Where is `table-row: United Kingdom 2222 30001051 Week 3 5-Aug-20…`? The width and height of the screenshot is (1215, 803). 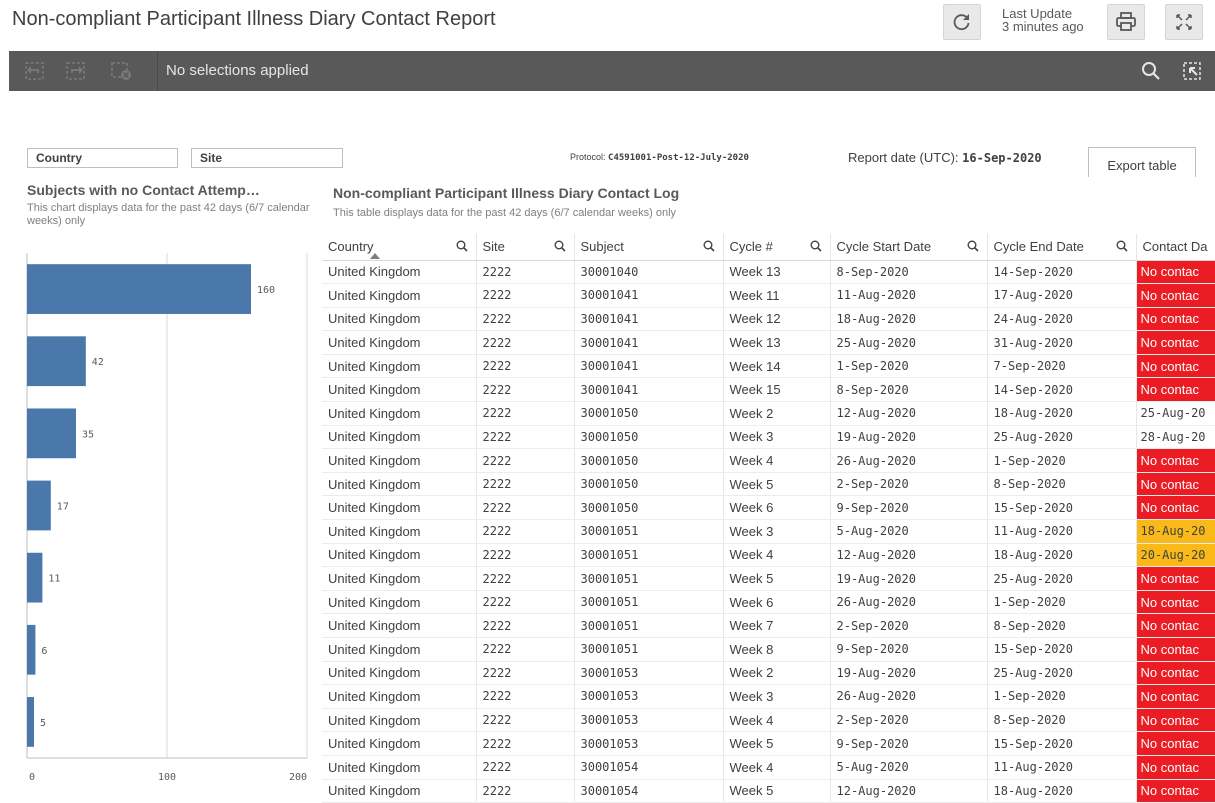 table-row: United Kingdom 2222 30001051 Week 3 5-Aug-20… is located at coordinates (768, 531).